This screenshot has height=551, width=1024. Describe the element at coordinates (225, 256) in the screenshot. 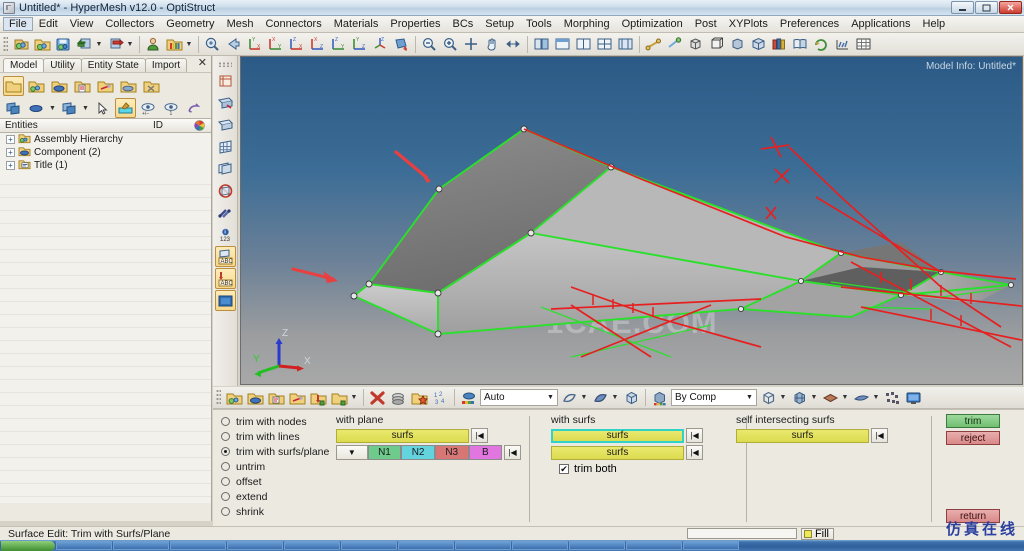

I see `element-abc-icon: ABC` at that location.